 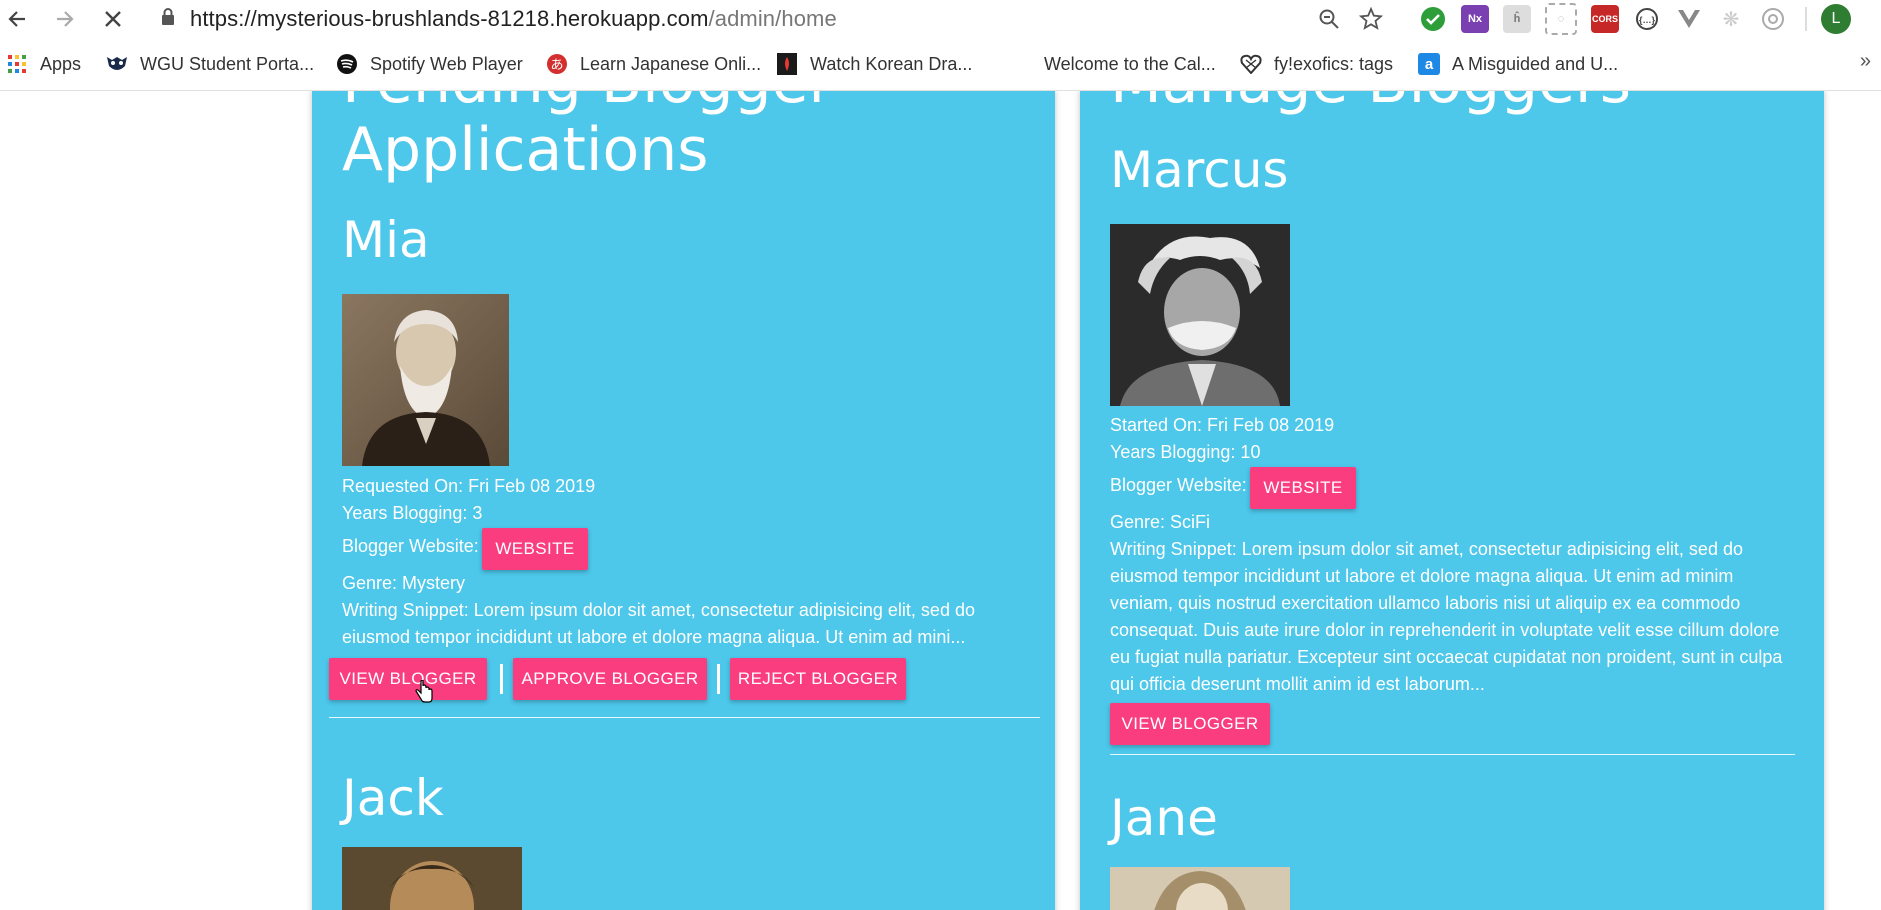 I want to click on panel-heading: Manage Bloggers, so click(x=1370, y=104).